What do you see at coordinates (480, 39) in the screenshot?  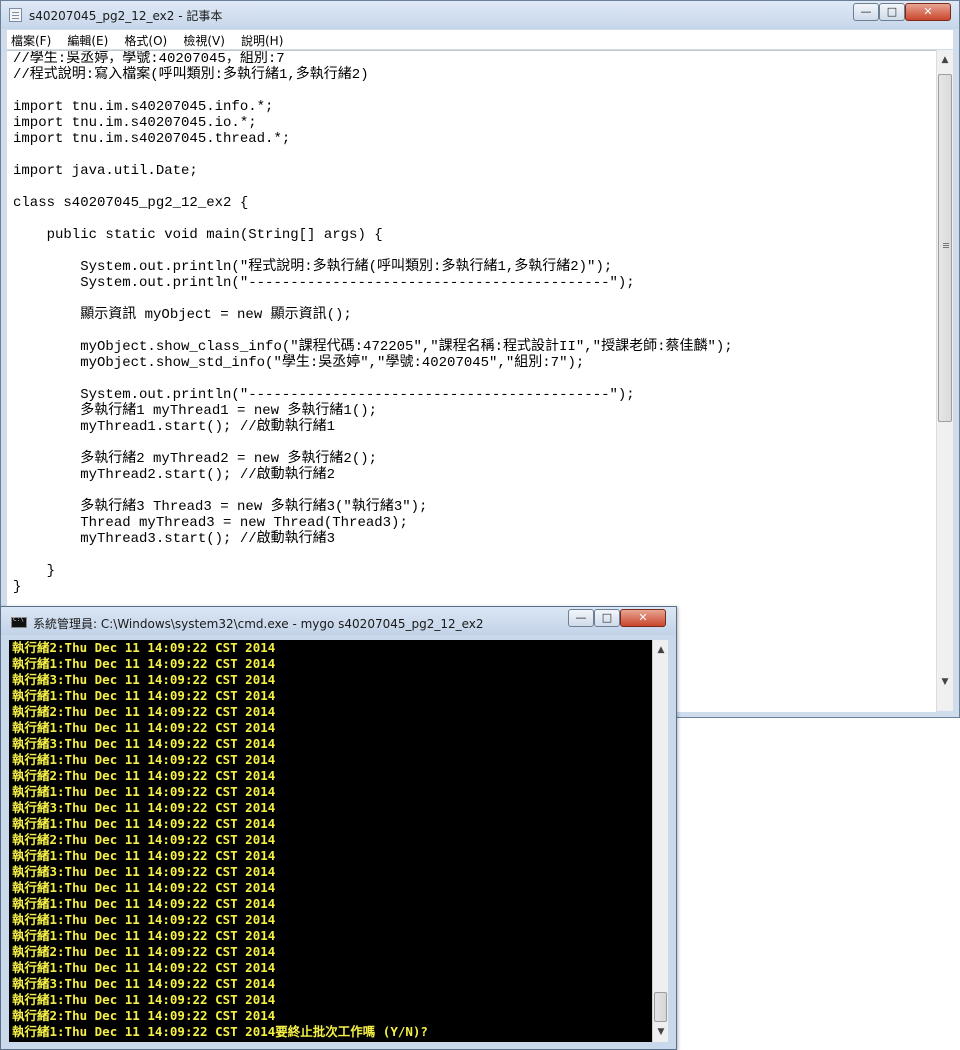 I see `notepad-menubar: 檔案(F) 編輯(E) 格式(O) 檢視(V) 說明(H)` at bounding box center [480, 39].